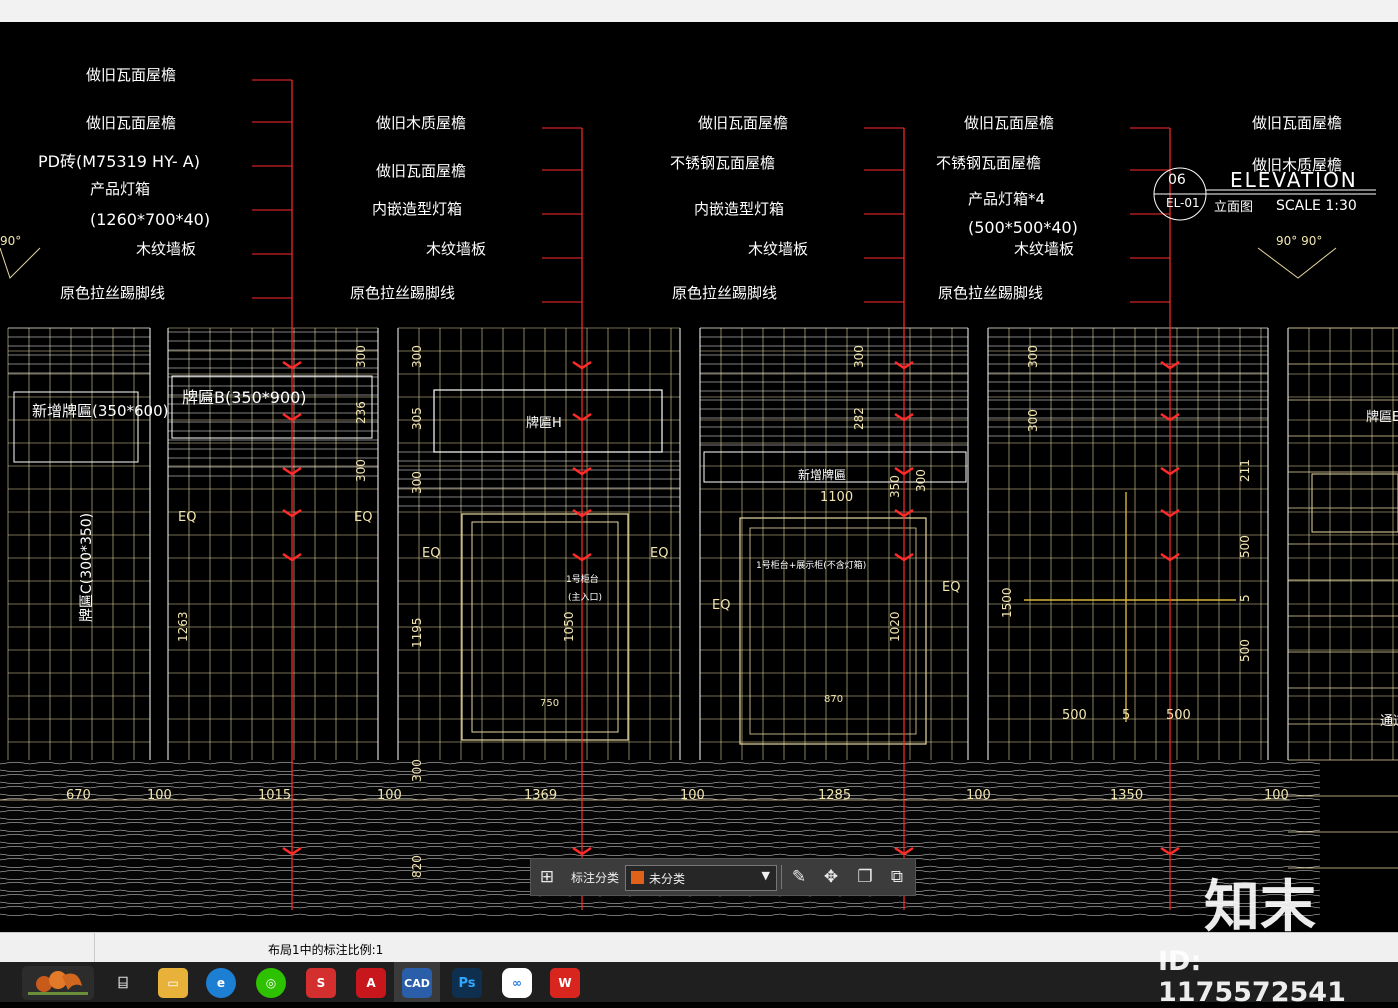 This screenshot has height=1008, width=1398. I want to click on grid-icon: ⊞, so click(547, 877).